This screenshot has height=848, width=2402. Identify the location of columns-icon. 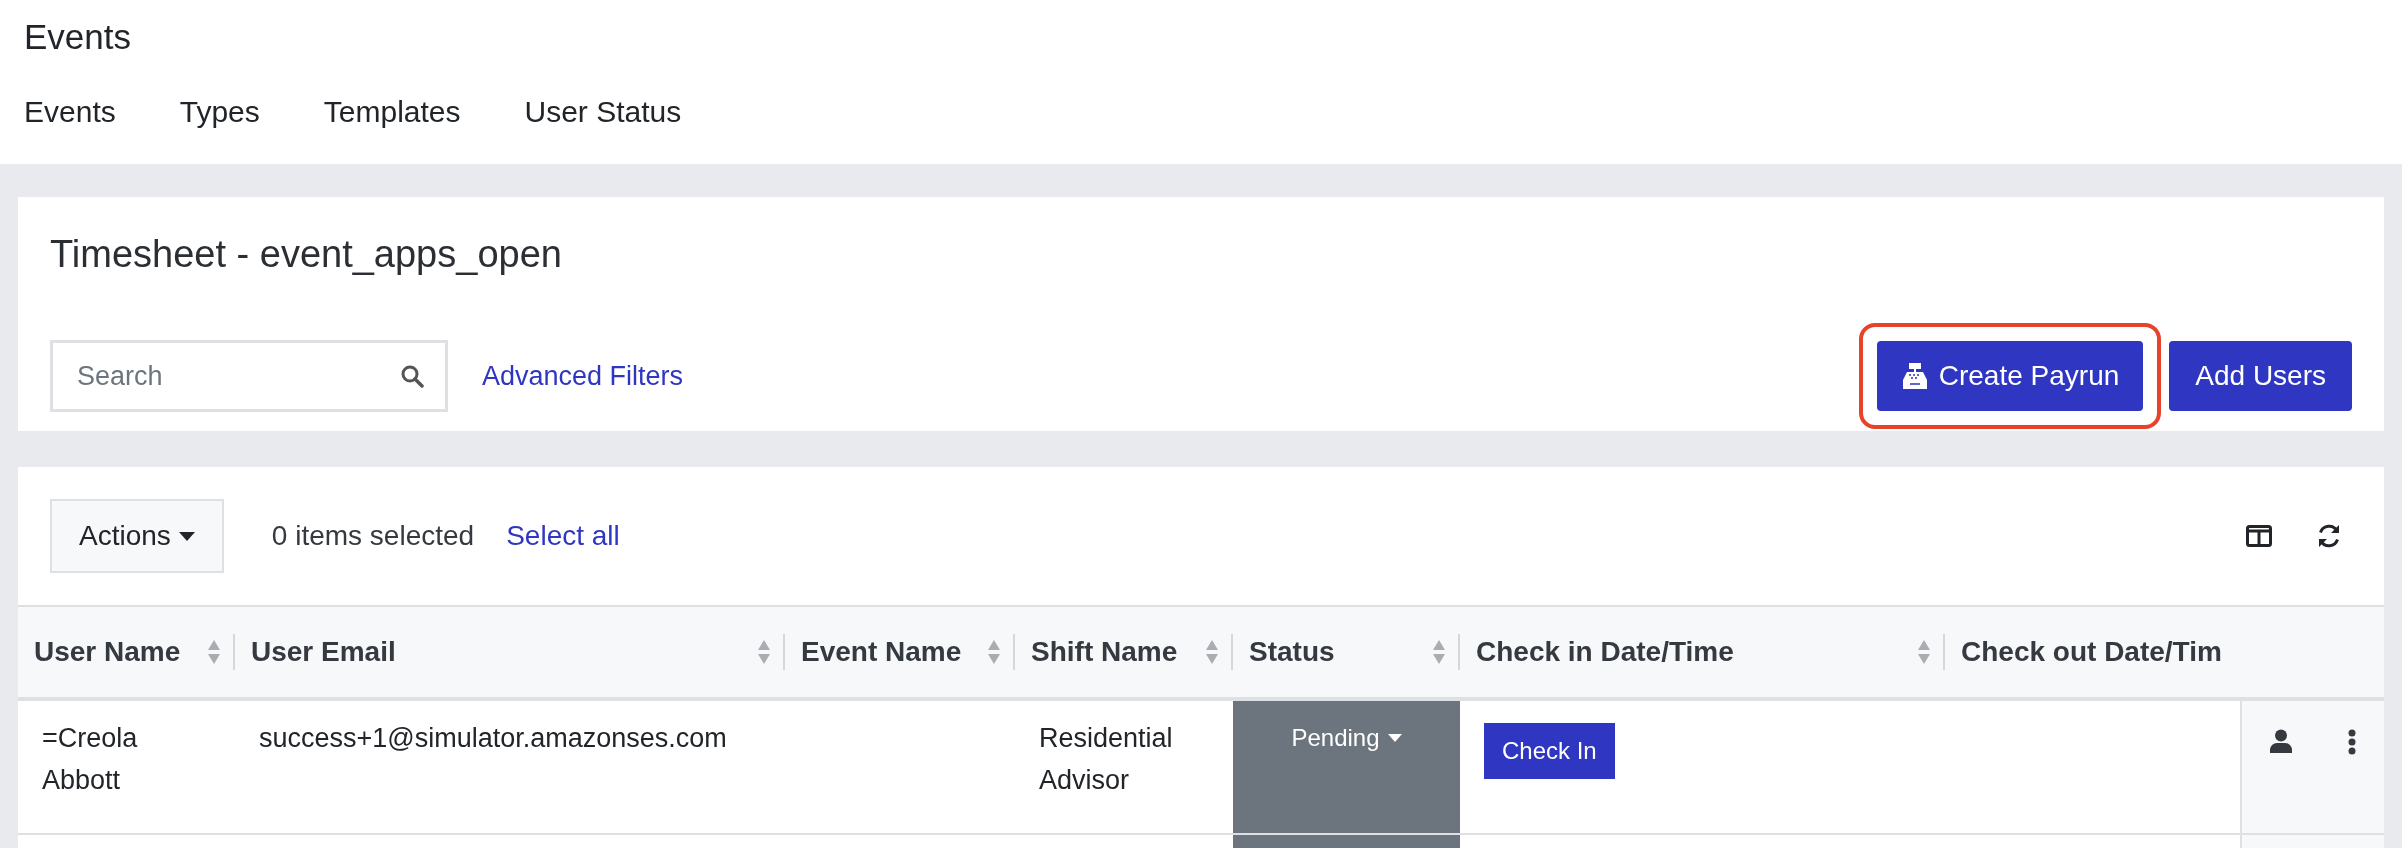
(2259, 536).